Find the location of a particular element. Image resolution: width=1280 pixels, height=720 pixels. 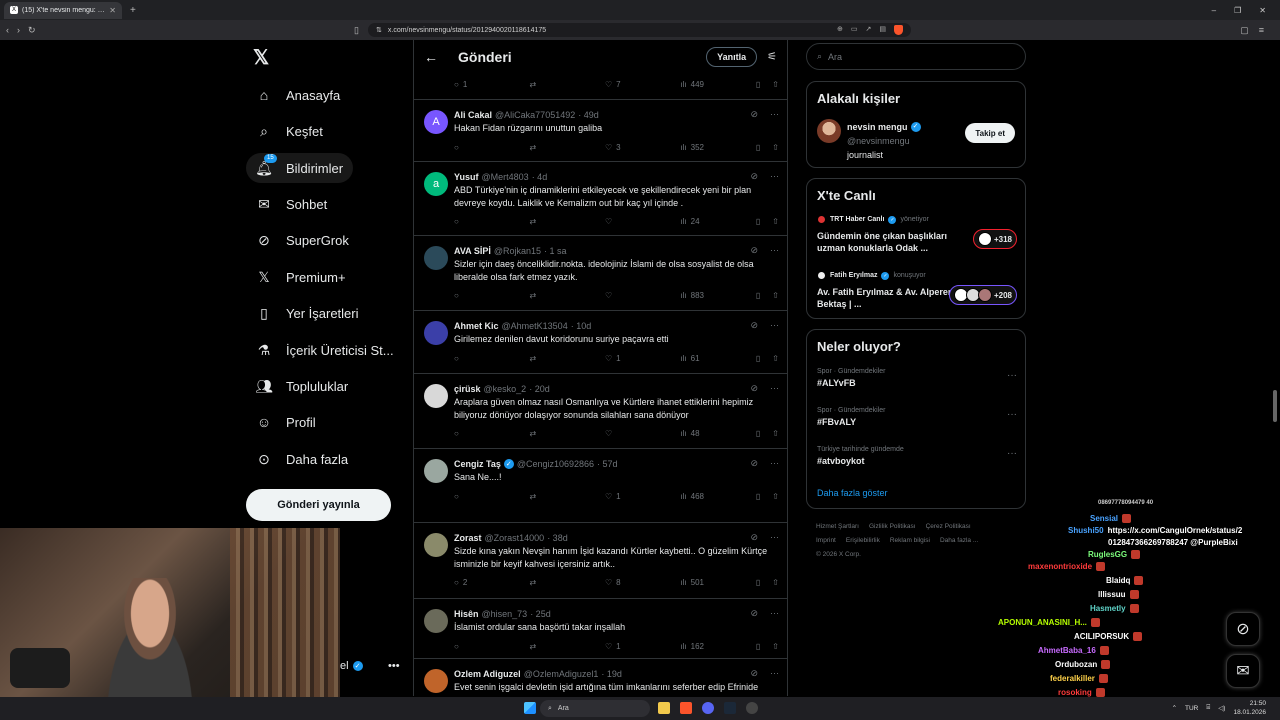

author-handle: @hisen_73 is located at coordinates (505, 614).